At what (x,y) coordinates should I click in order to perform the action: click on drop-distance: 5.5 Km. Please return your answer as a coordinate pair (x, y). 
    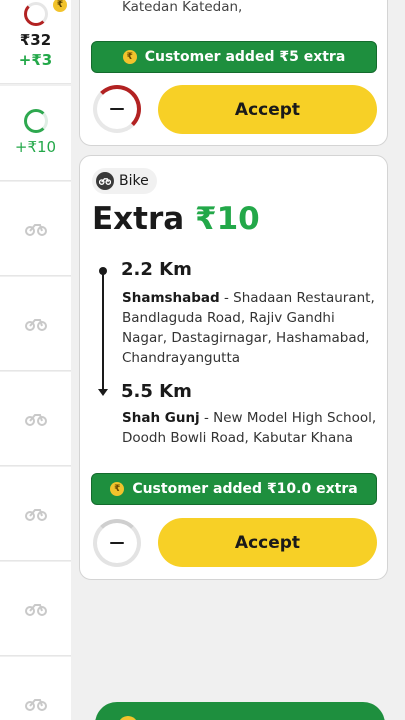
    Looking at the image, I should click on (156, 391).